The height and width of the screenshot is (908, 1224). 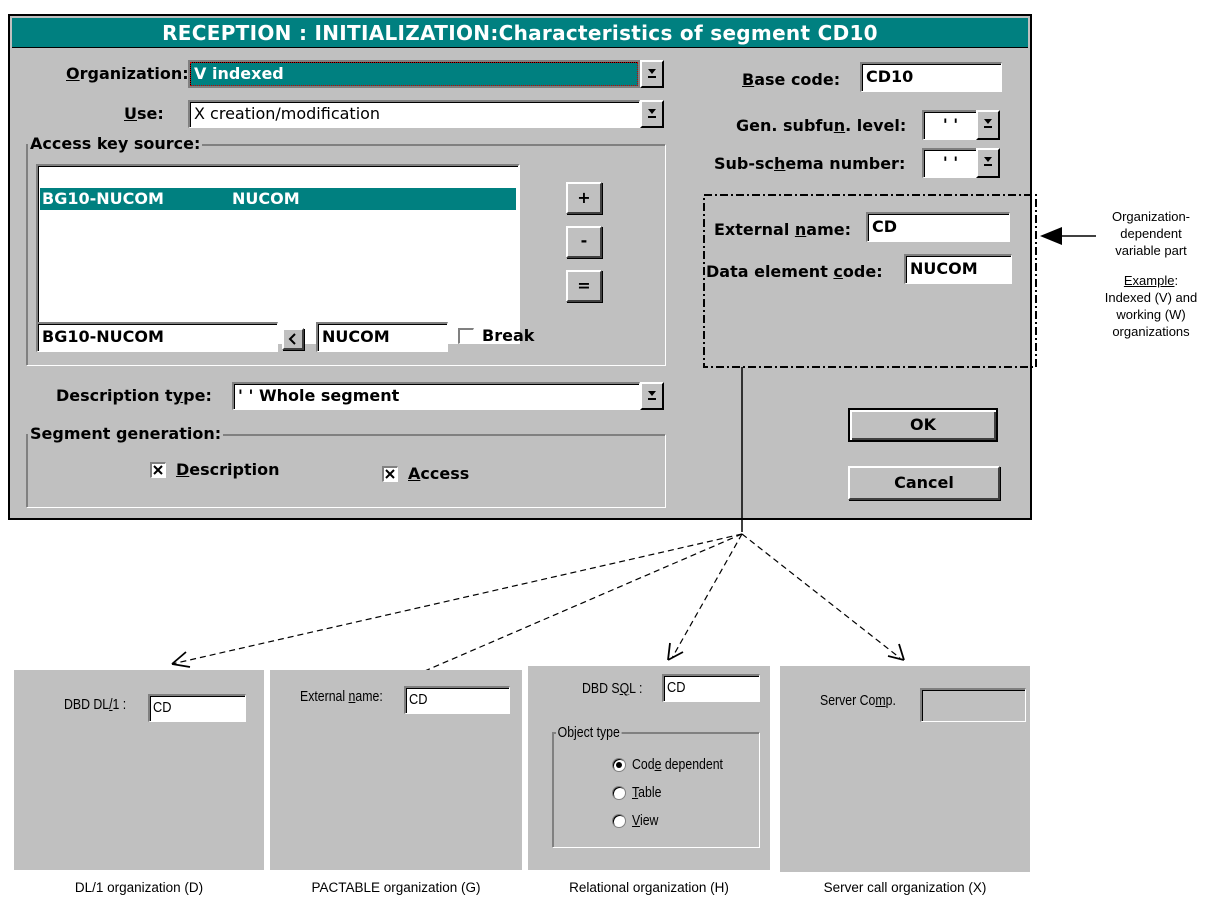 What do you see at coordinates (139, 887) in the screenshot?
I see `dl1-caption: DL/1 organization (D)` at bounding box center [139, 887].